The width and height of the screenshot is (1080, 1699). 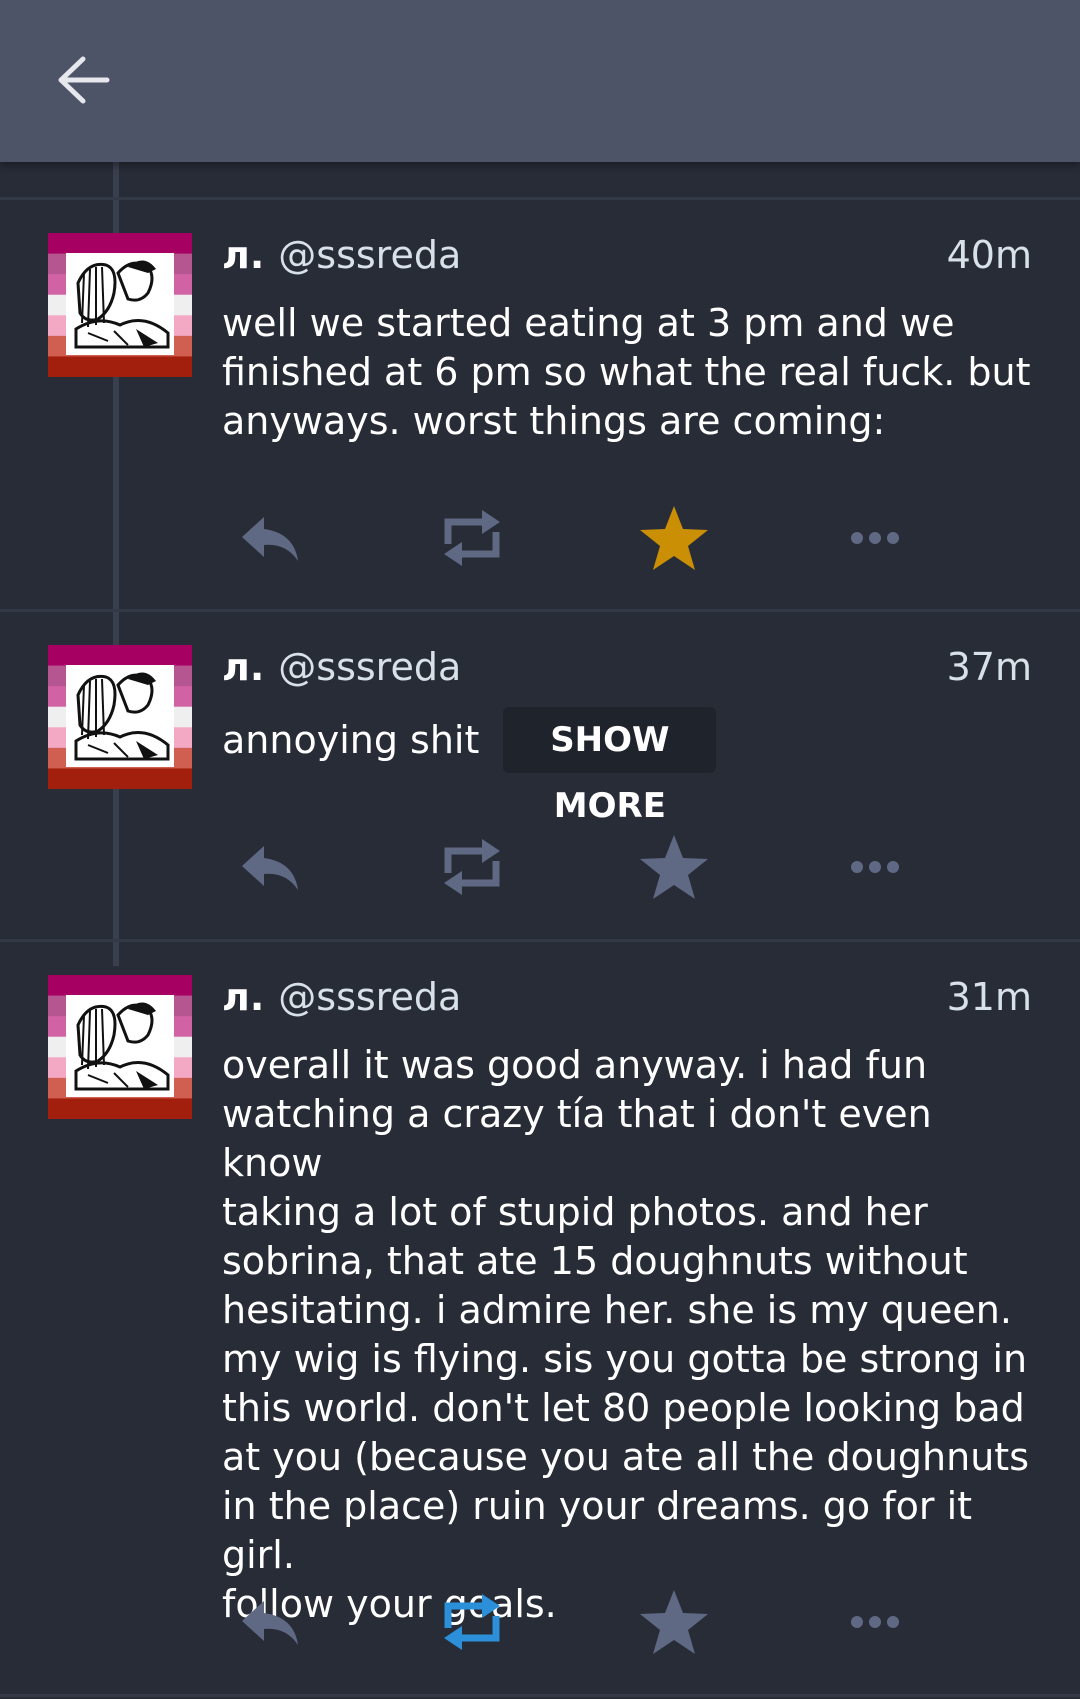 What do you see at coordinates (116, 511) in the screenshot?
I see `thread-line` at bounding box center [116, 511].